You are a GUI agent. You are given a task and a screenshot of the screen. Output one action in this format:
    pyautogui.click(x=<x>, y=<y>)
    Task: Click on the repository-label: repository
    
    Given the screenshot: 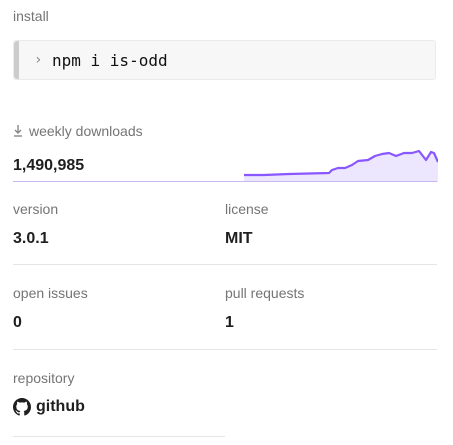 What is the action you would take?
    pyautogui.click(x=44, y=378)
    